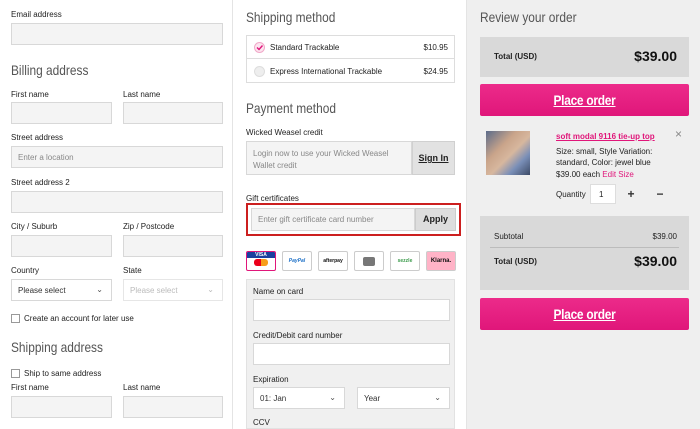  I want to click on shipping-option-label: Standard Trackable, so click(305, 47).